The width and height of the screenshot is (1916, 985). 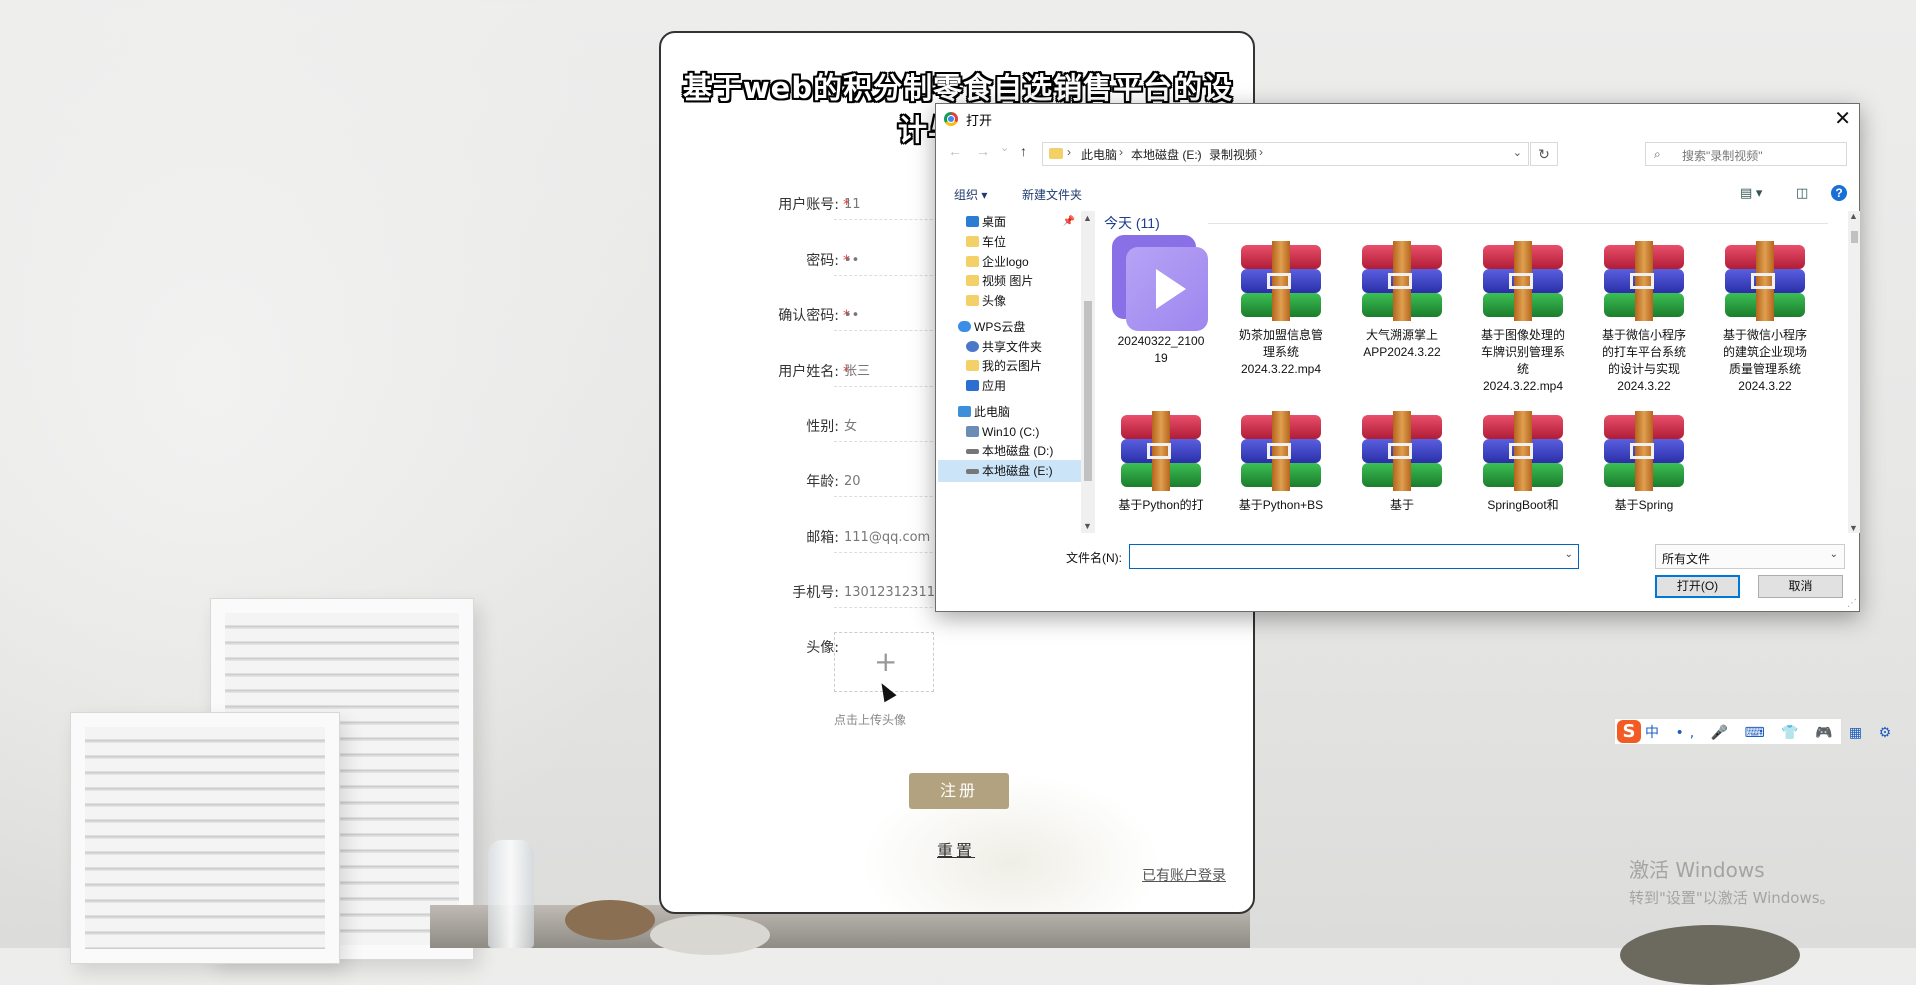 I want to click on file-item: 基于微信小程序 的打车平台系统 的设计与实现 2024.3.22, so click(x=1644, y=318).